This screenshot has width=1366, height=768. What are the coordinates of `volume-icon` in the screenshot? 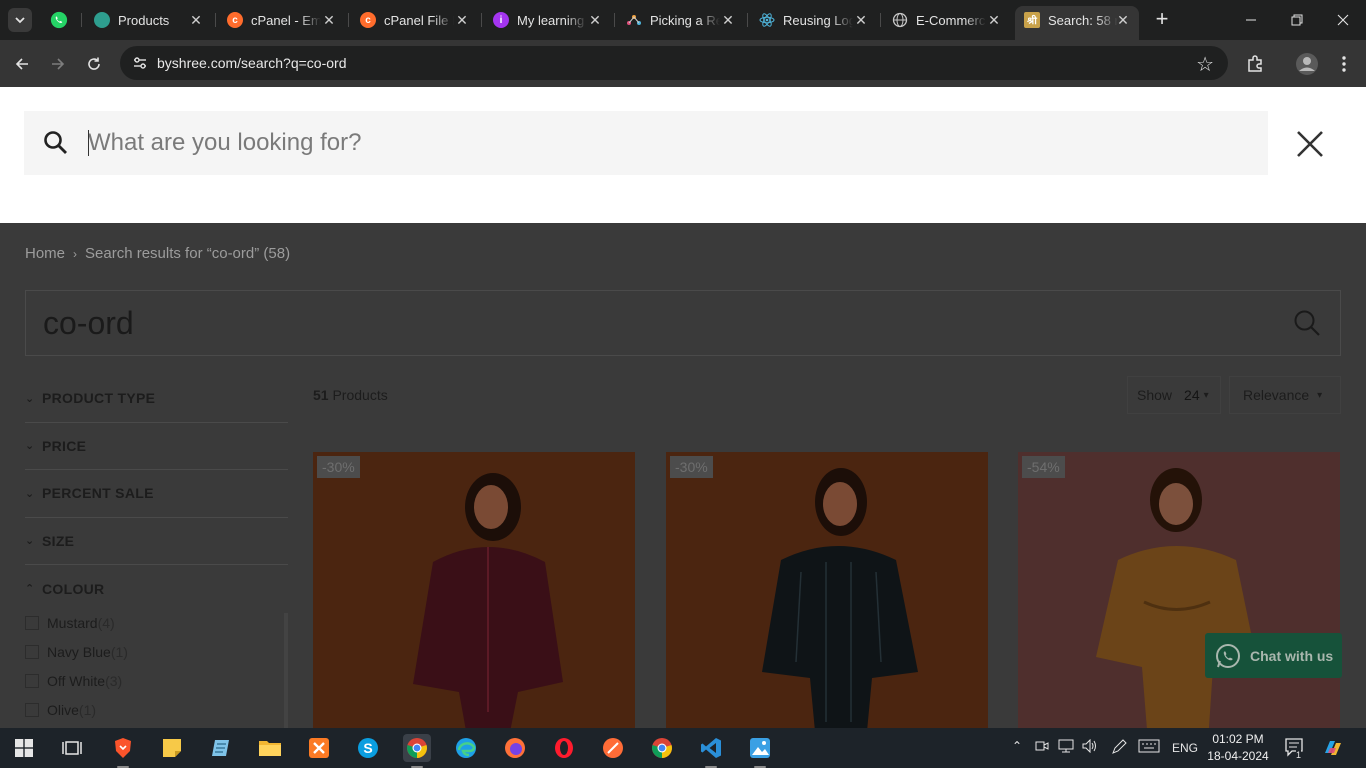 It's located at (1090, 747).